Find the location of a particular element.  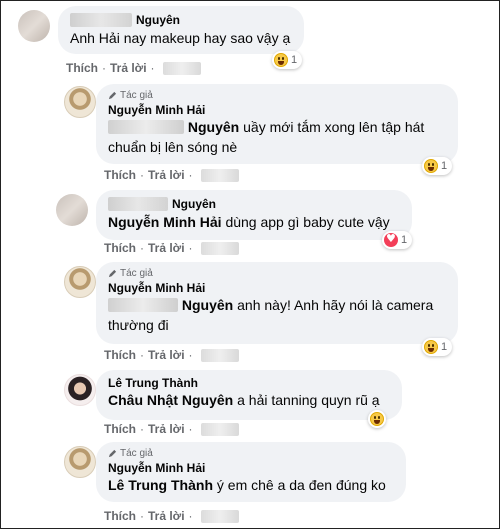

comment-text: thường đi is located at coordinates (138, 325).